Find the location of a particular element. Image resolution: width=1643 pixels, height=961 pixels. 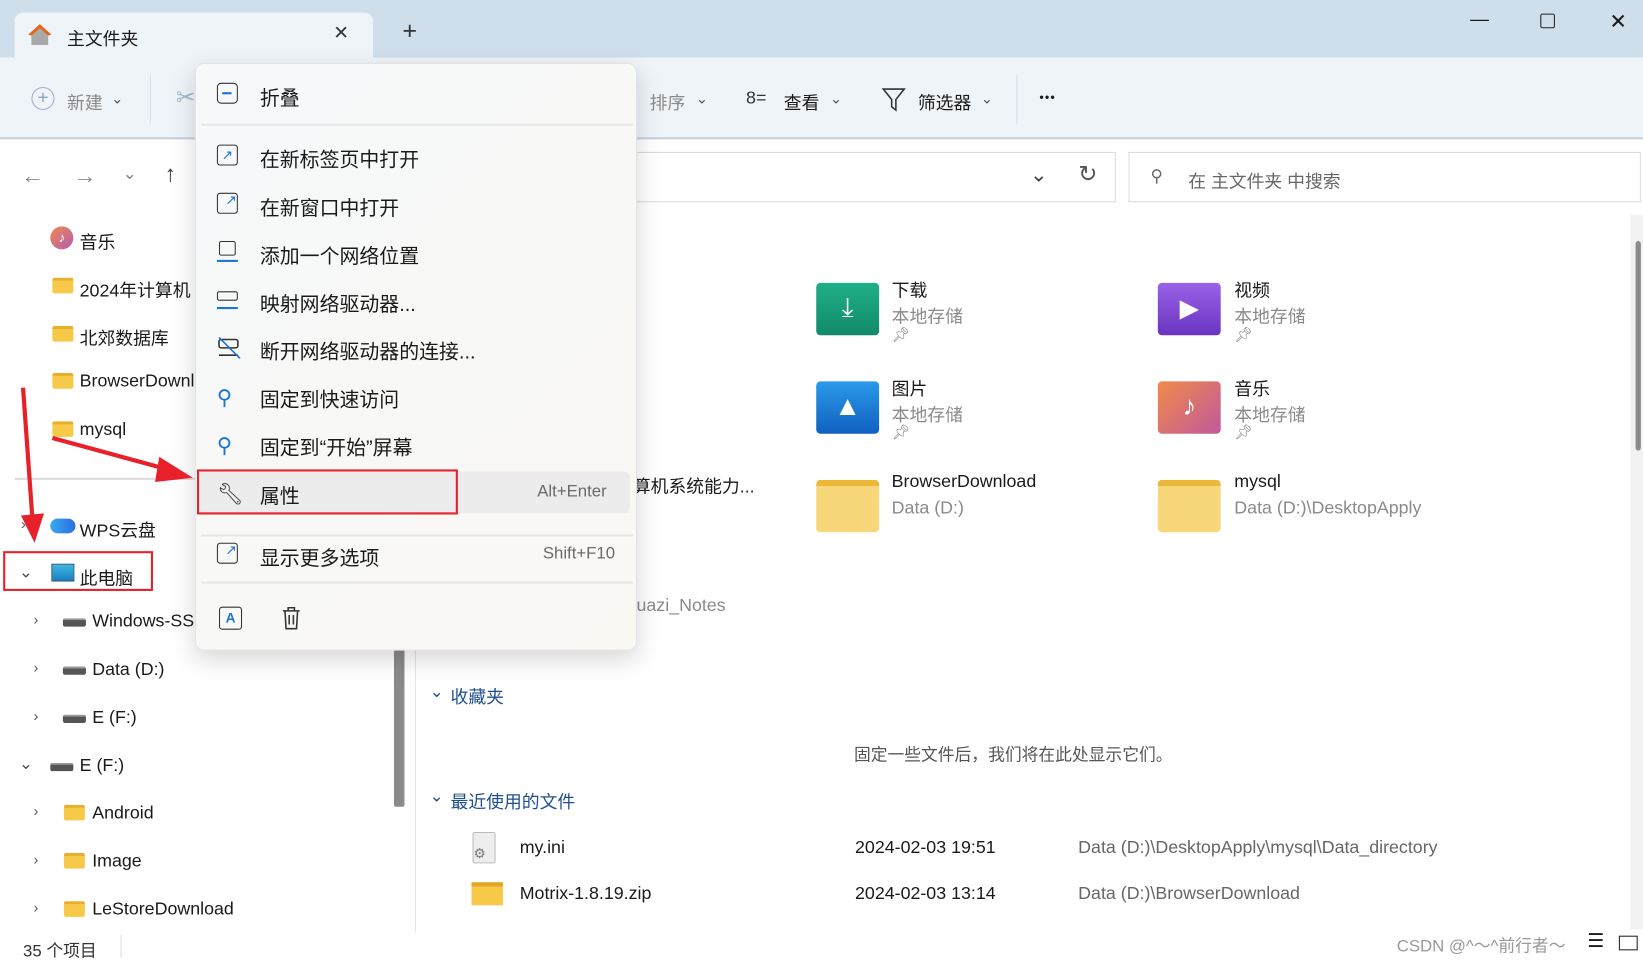

qa-downloads-name: 下载 is located at coordinates (910, 289).